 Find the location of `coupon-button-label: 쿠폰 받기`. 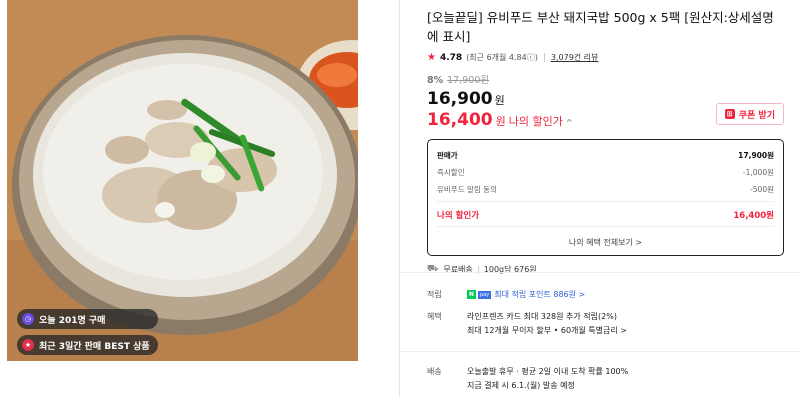

coupon-button-label: 쿠폰 받기 is located at coordinates (756, 115).